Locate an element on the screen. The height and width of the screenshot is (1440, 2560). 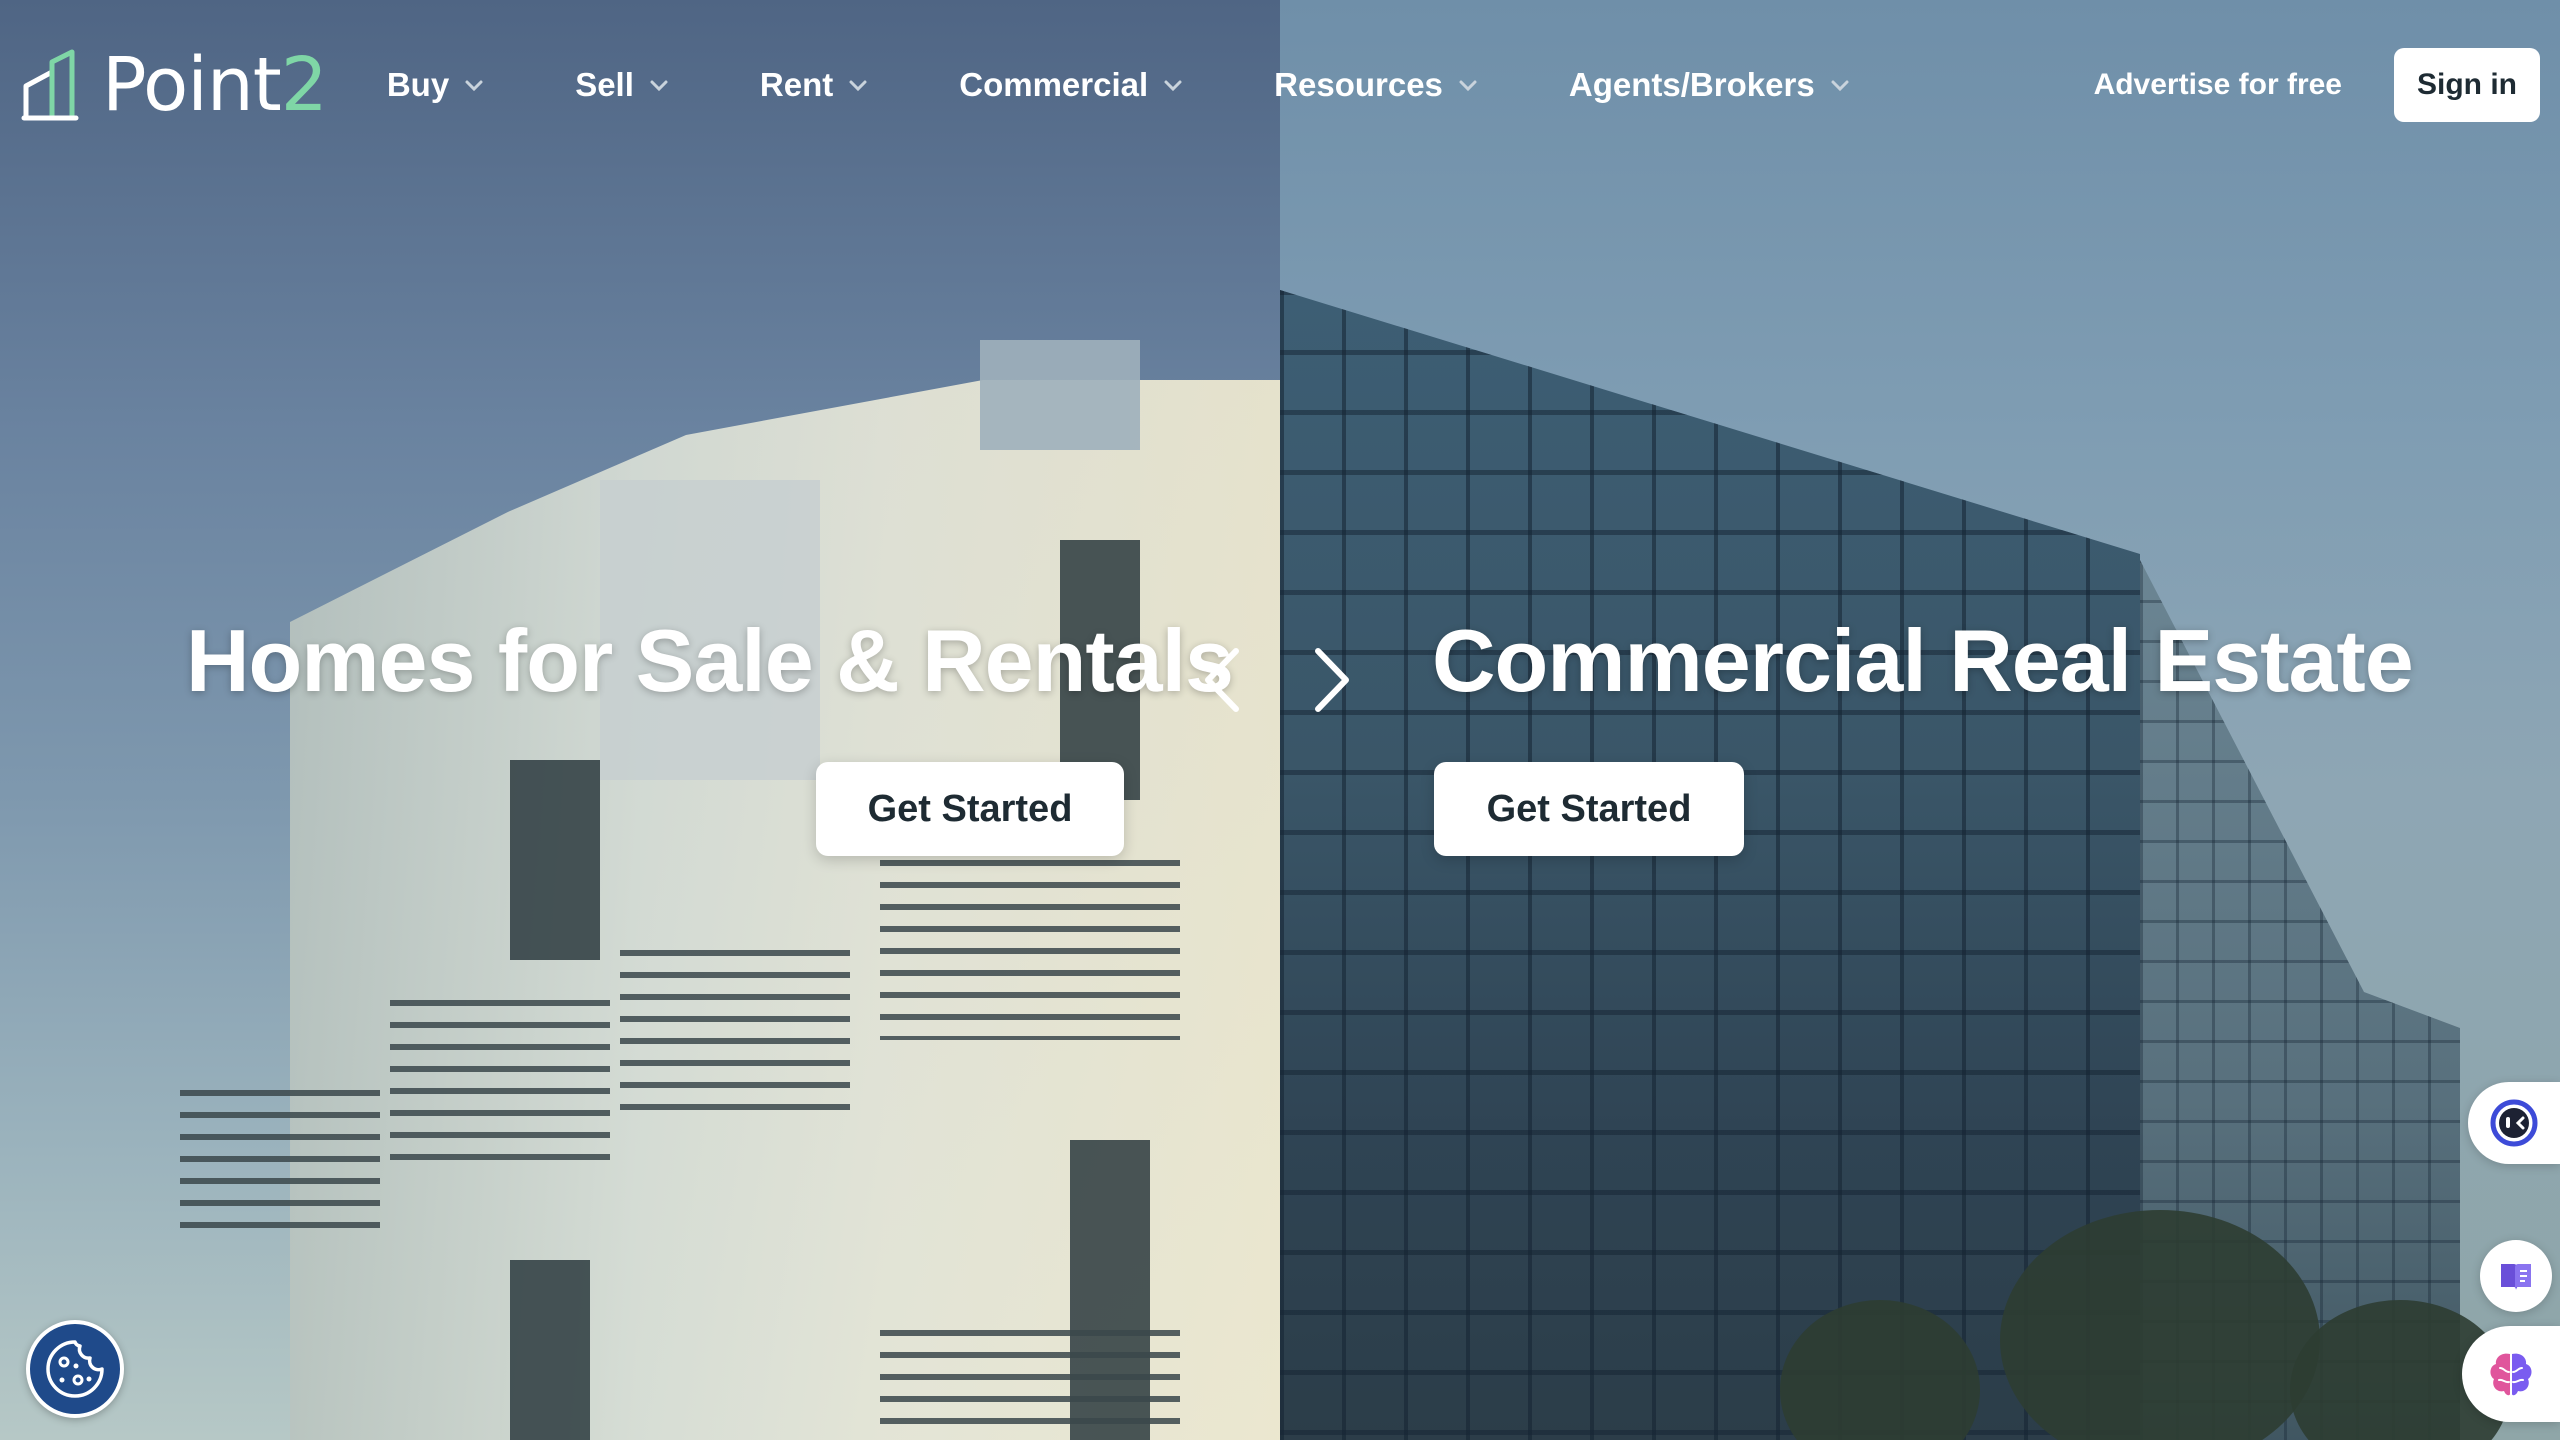
nav-item-rent: Rent is located at coordinates (814, 85).